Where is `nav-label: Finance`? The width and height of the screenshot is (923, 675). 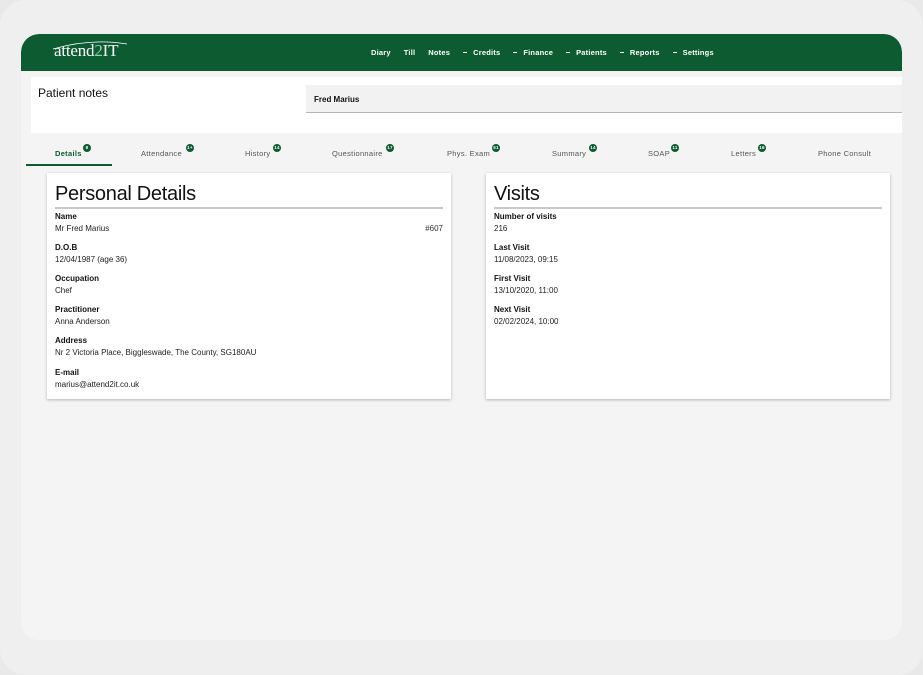
nav-label: Finance is located at coordinates (538, 52).